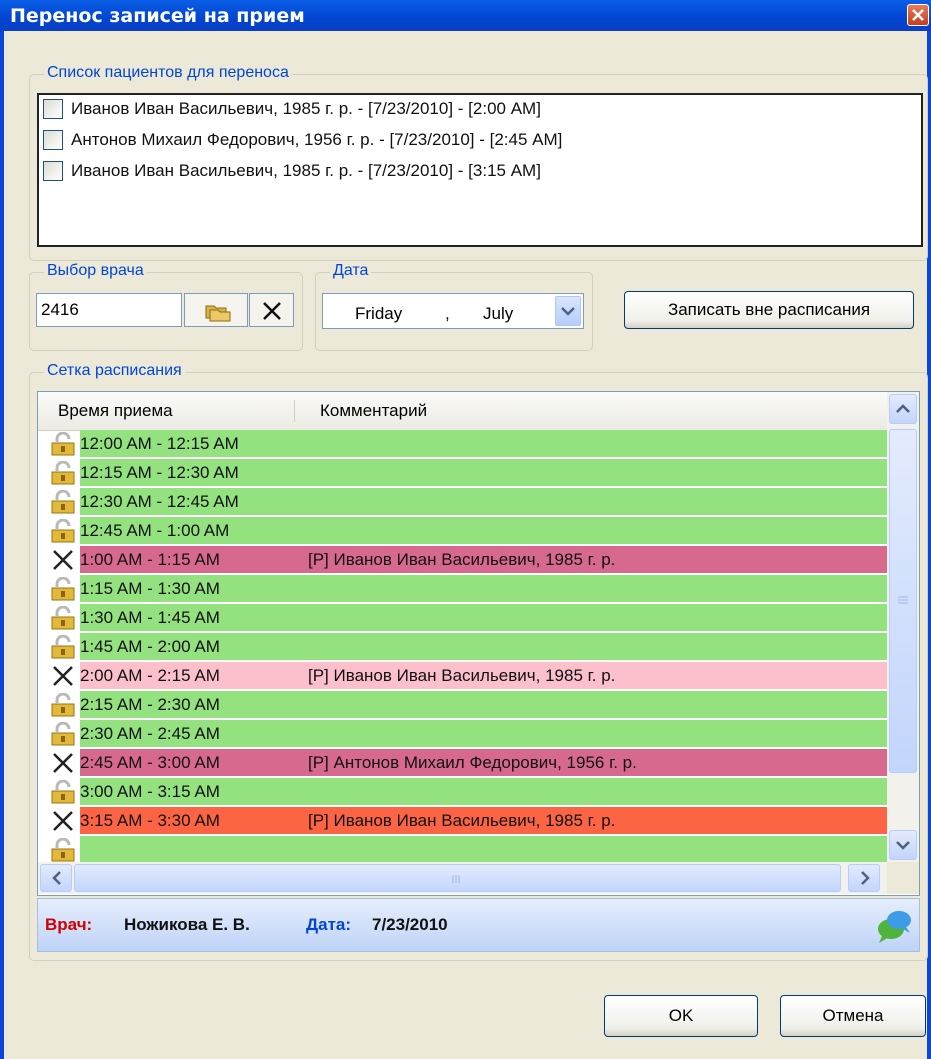 The image size is (931, 1059). What do you see at coordinates (373, 411) in the screenshot?
I see `column-header-comment: Комментарий` at bounding box center [373, 411].